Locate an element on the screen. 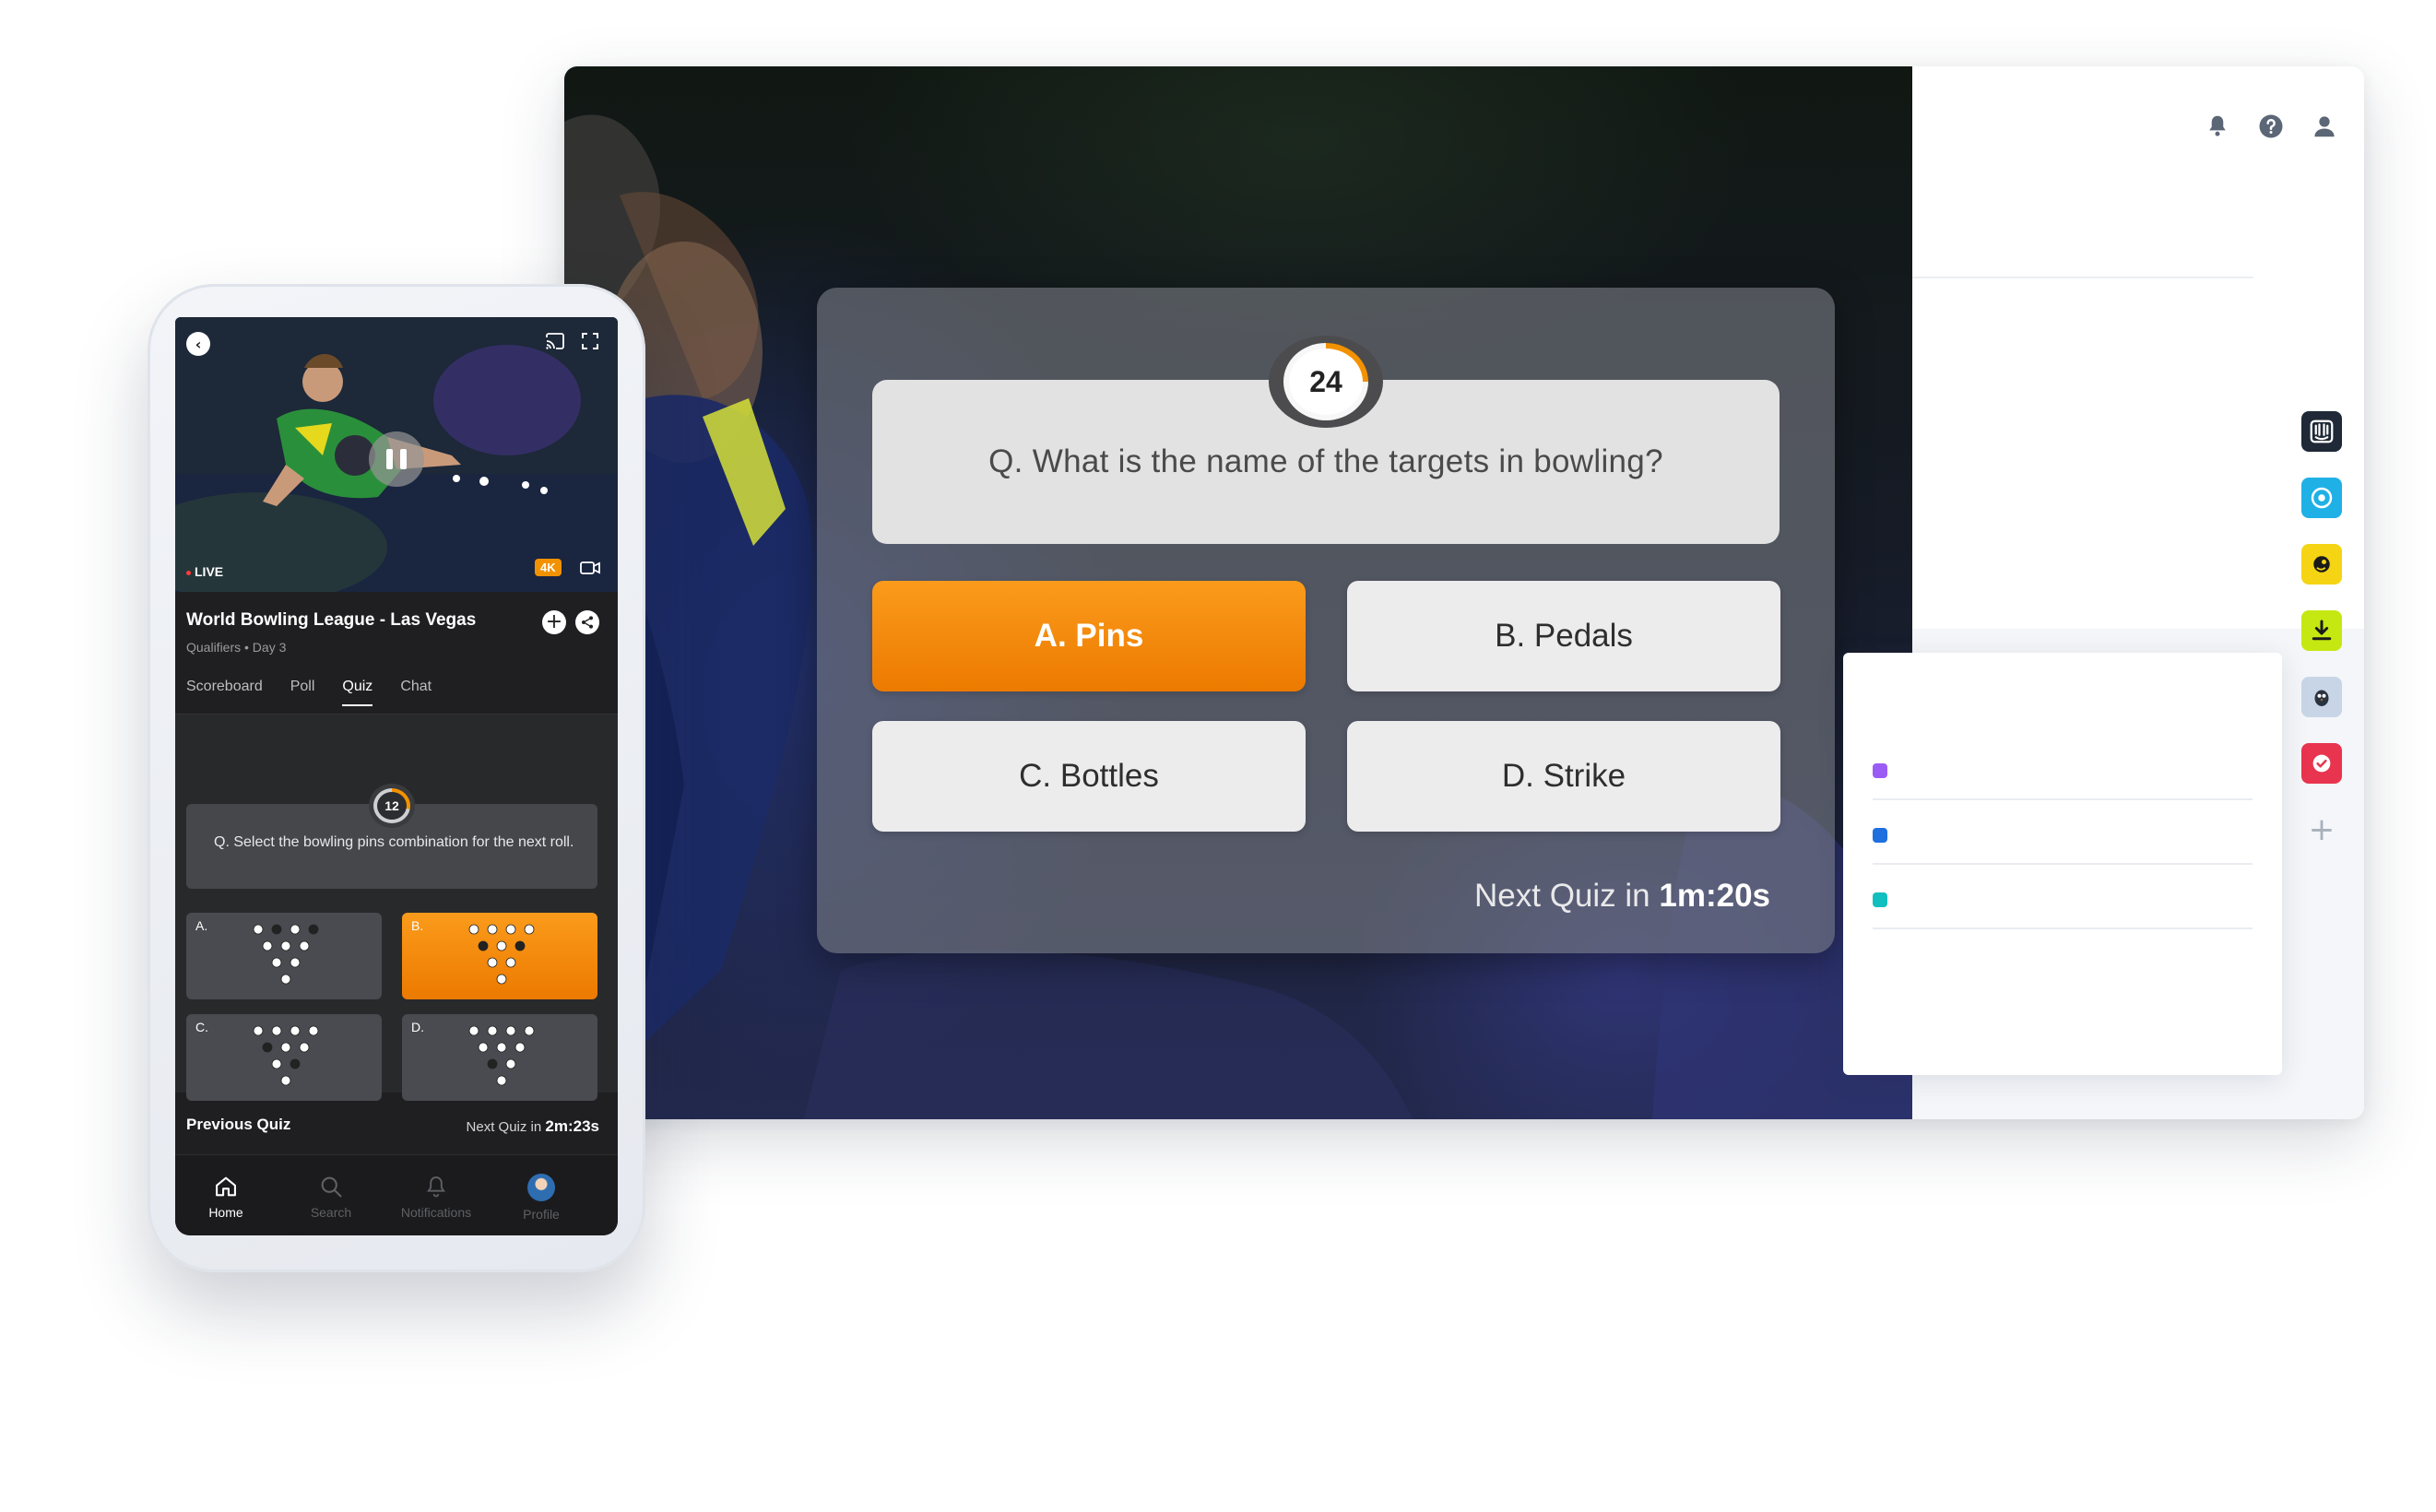 Image resolution: width=2436 pixels, height=1512 pixels. previous-quiz-link: Previous Quiz is located at coordinates (238, 1125).